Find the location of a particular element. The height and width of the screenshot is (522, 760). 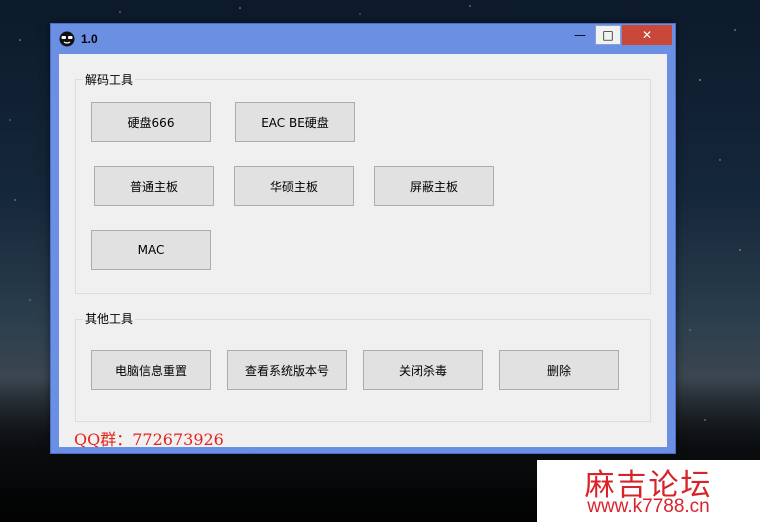

watermark-url: www.k7788.cn is located at coordinates (648, 506).